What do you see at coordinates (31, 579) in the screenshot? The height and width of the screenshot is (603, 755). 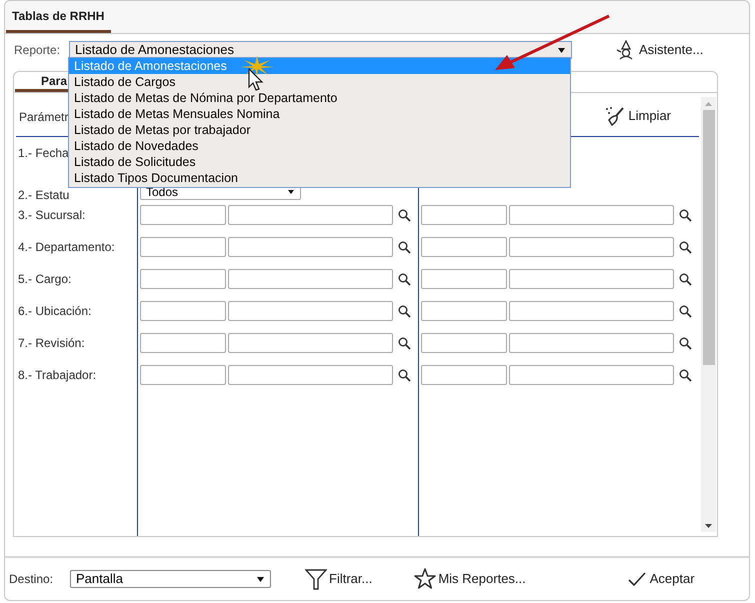 I see `field-label: Destino:` at bounding box center [31, 579].